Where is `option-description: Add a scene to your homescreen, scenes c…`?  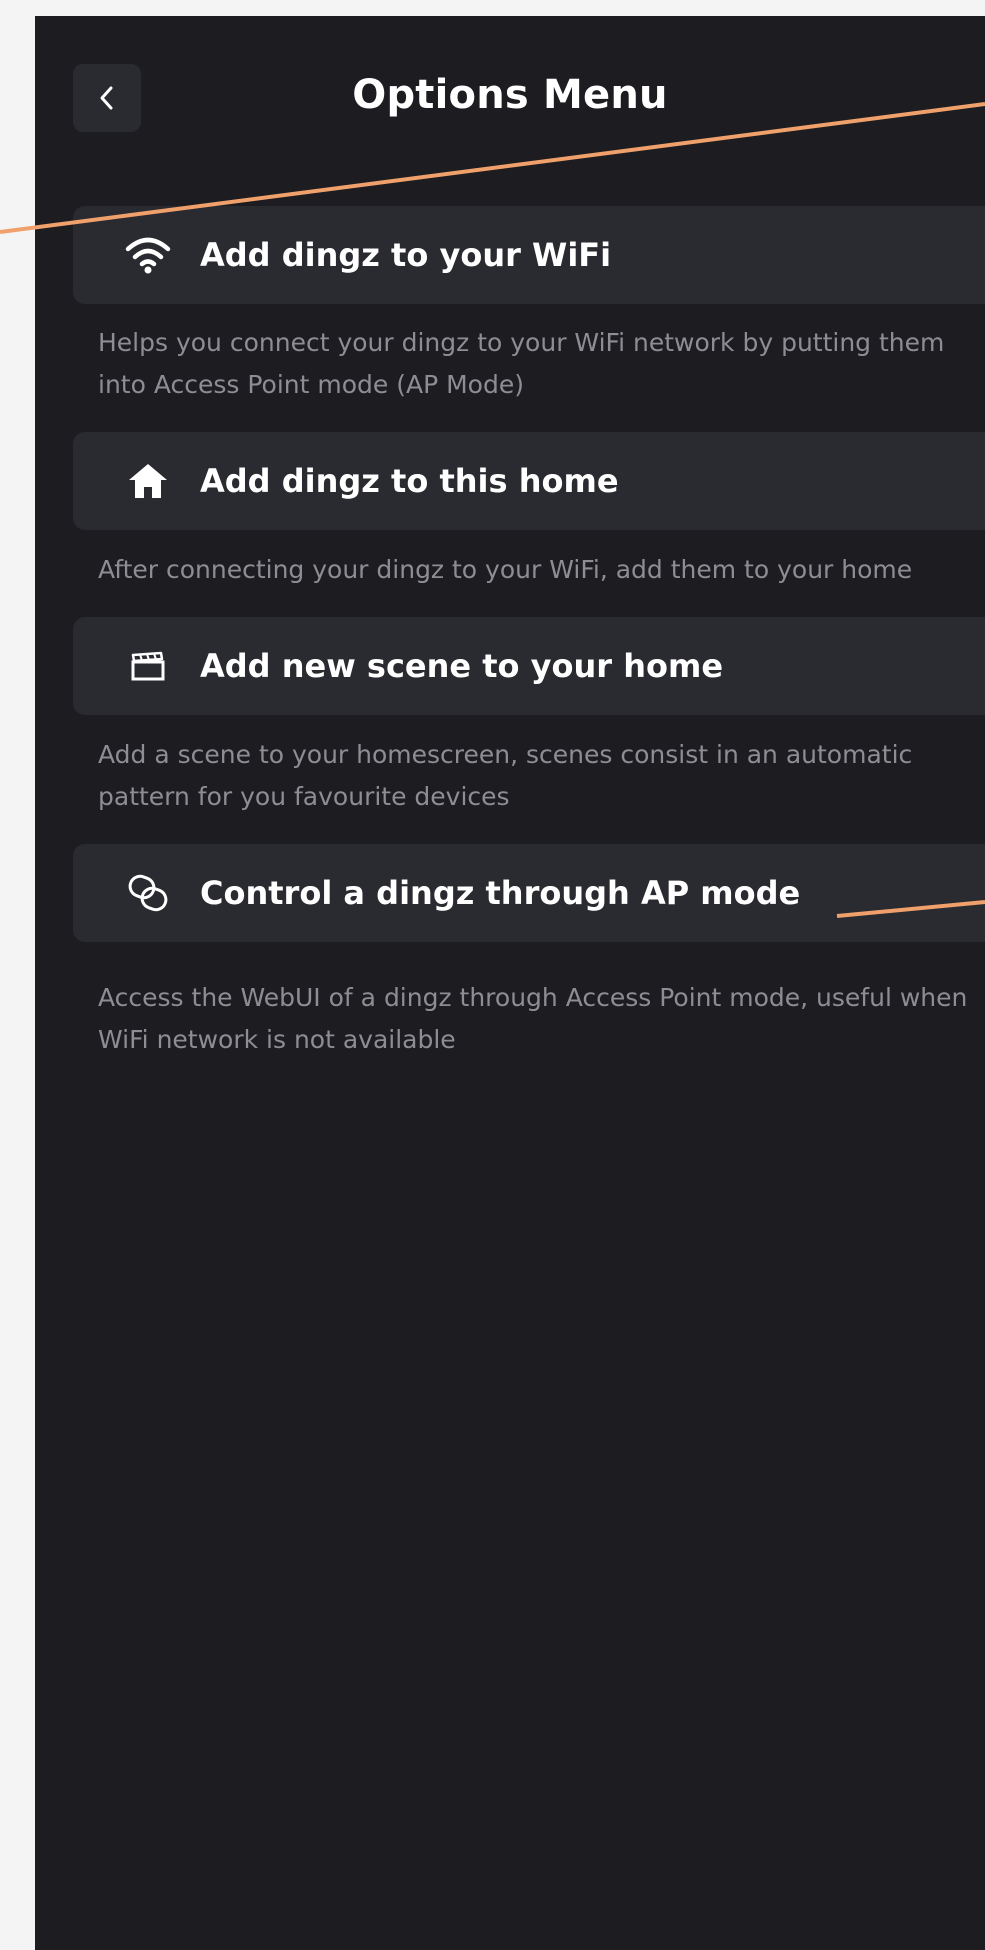 option-description: Add a scene to your homescreen, scenes c… is located at coordinates (505, 775).